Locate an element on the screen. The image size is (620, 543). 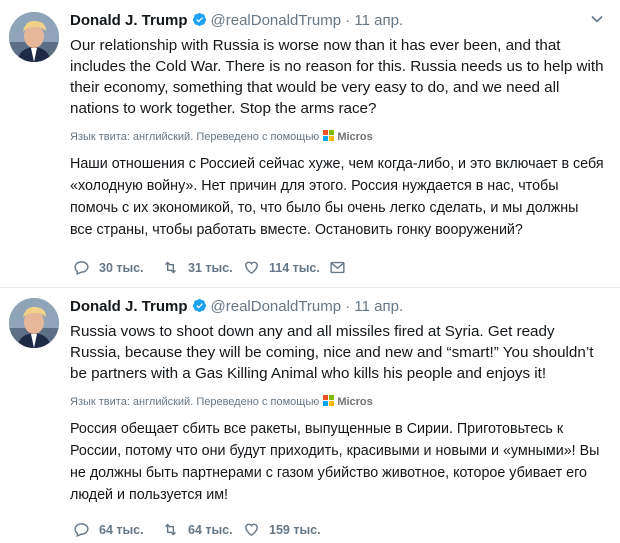
retweet-button: 31 тыс. is located at coordinates (197, 268).